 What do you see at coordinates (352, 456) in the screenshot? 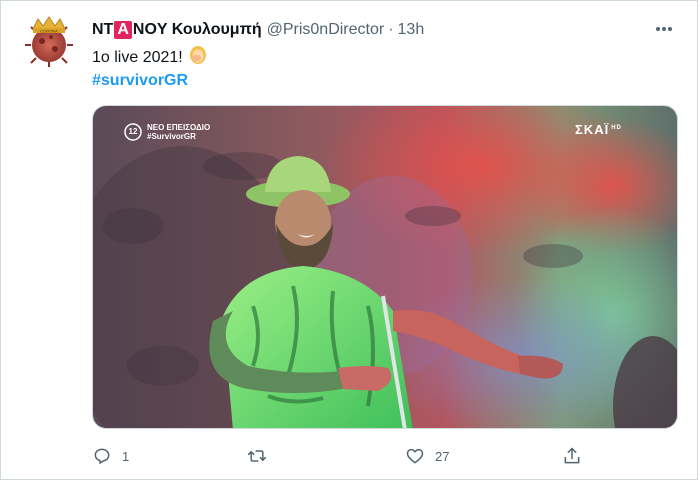
I see `tweet-actions: 1 27` at bounding box center [352, 456].